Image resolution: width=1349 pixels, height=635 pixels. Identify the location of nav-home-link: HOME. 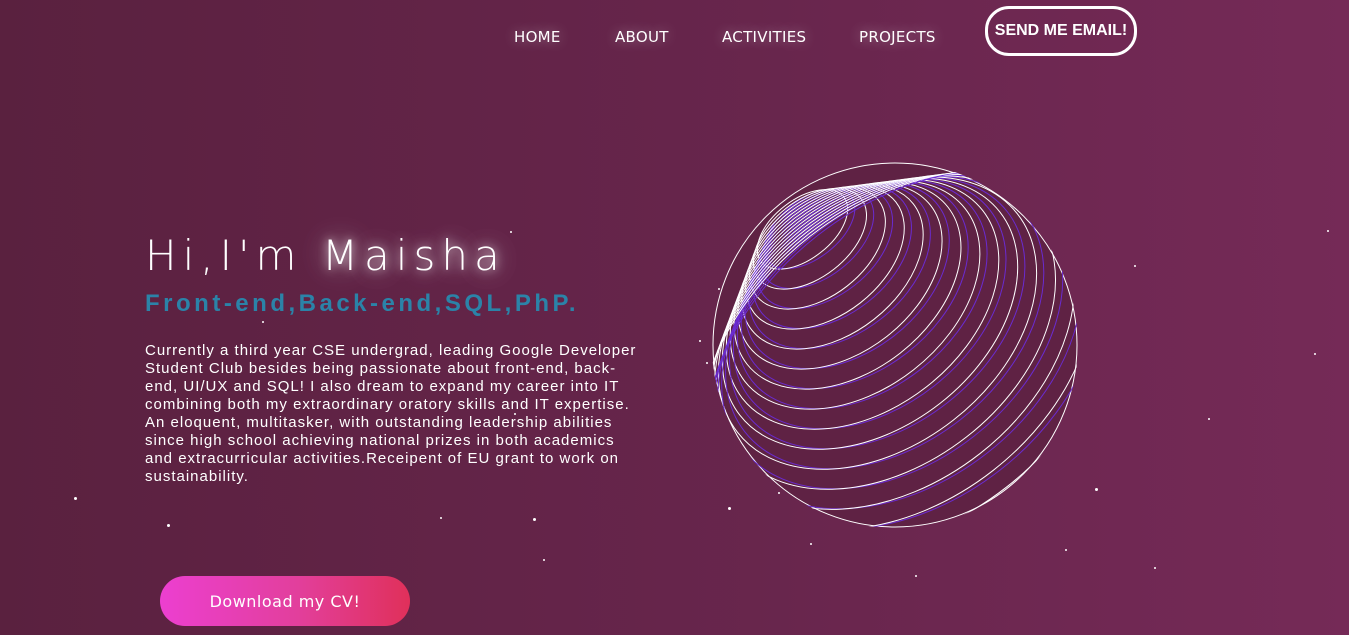
(537, 37).